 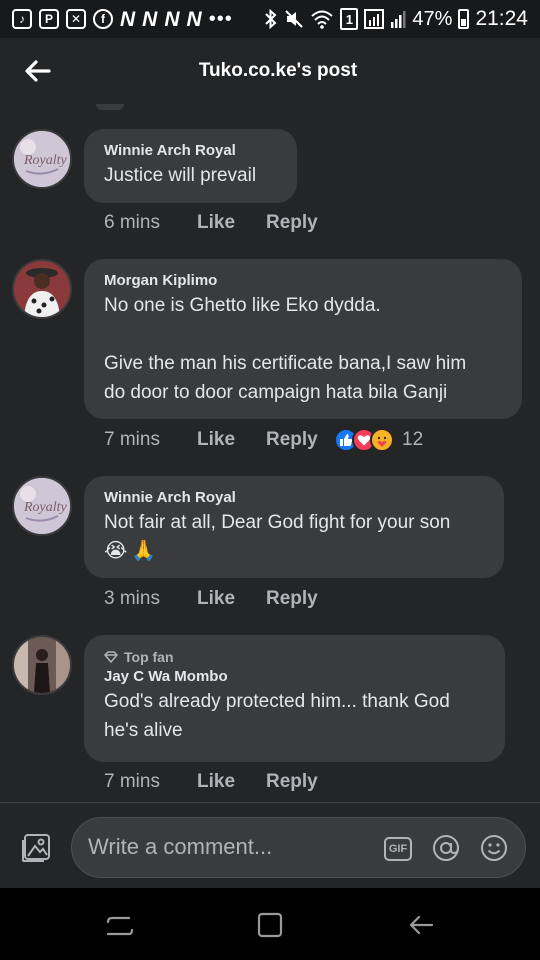 I want to click on mute-icon, so click(x=294, y=19).